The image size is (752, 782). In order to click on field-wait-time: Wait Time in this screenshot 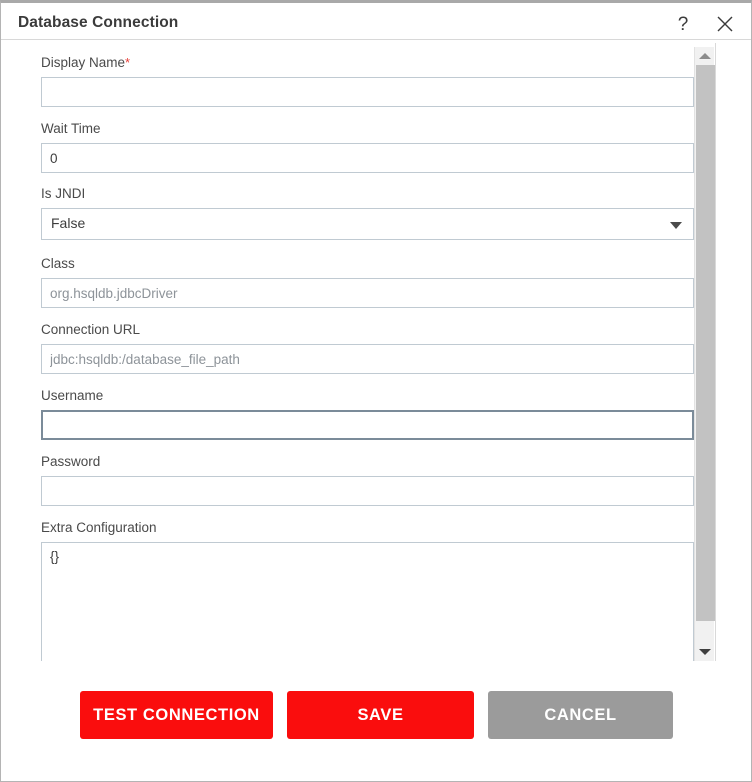, I will do `click(367, 147)`.